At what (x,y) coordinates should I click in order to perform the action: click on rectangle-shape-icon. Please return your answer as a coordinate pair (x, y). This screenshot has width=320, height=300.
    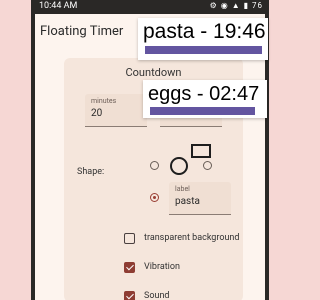
    Looking at the image, I should click on (201, 151).